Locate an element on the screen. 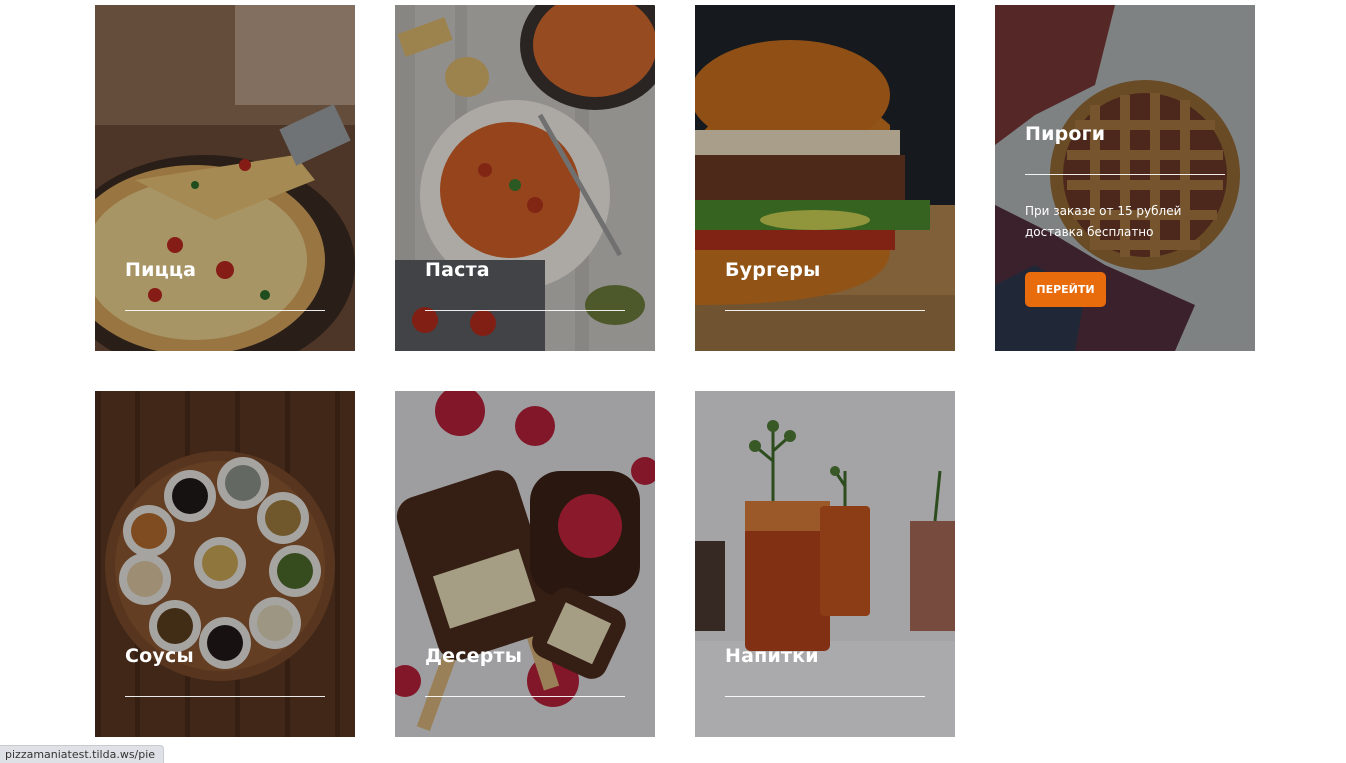  category-card-sauces: Соусы is located at coordinates (225, 564).